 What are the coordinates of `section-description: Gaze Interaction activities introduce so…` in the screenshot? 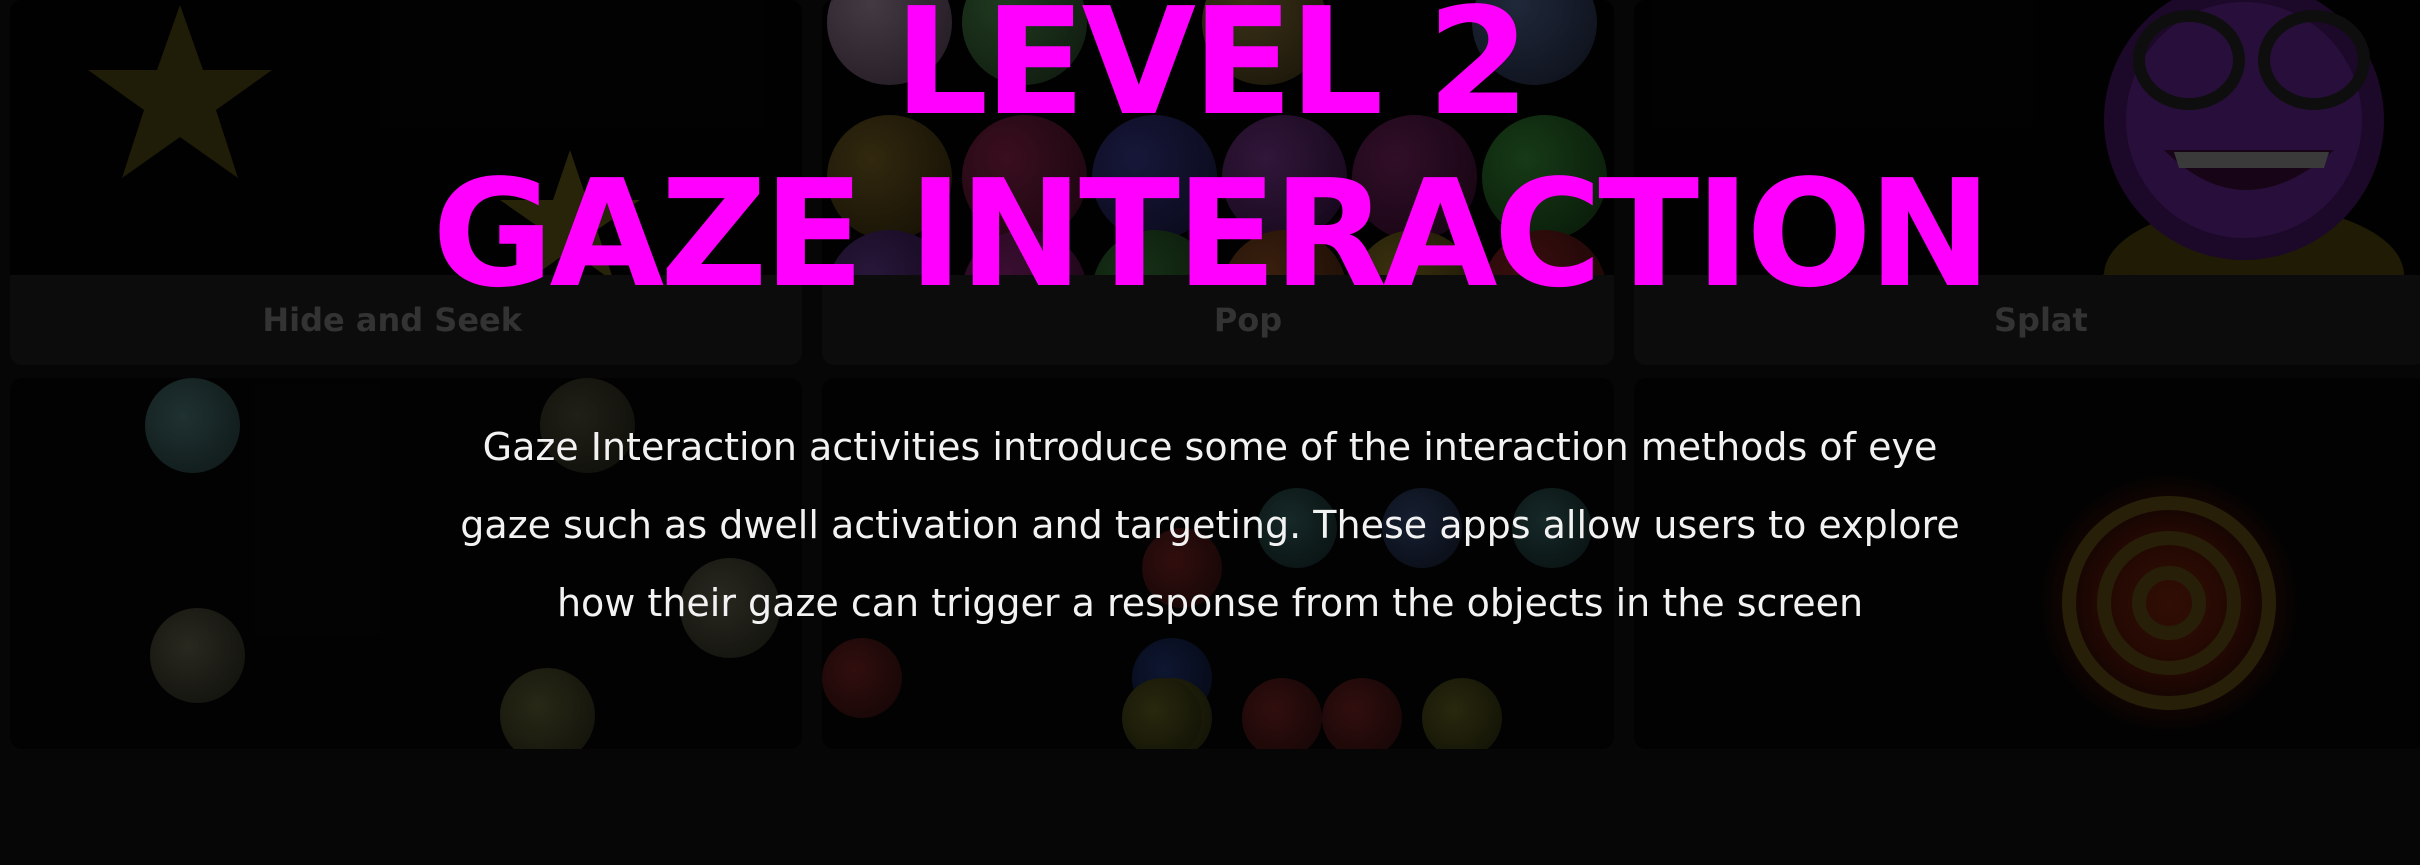 It's located at (1210, 525).